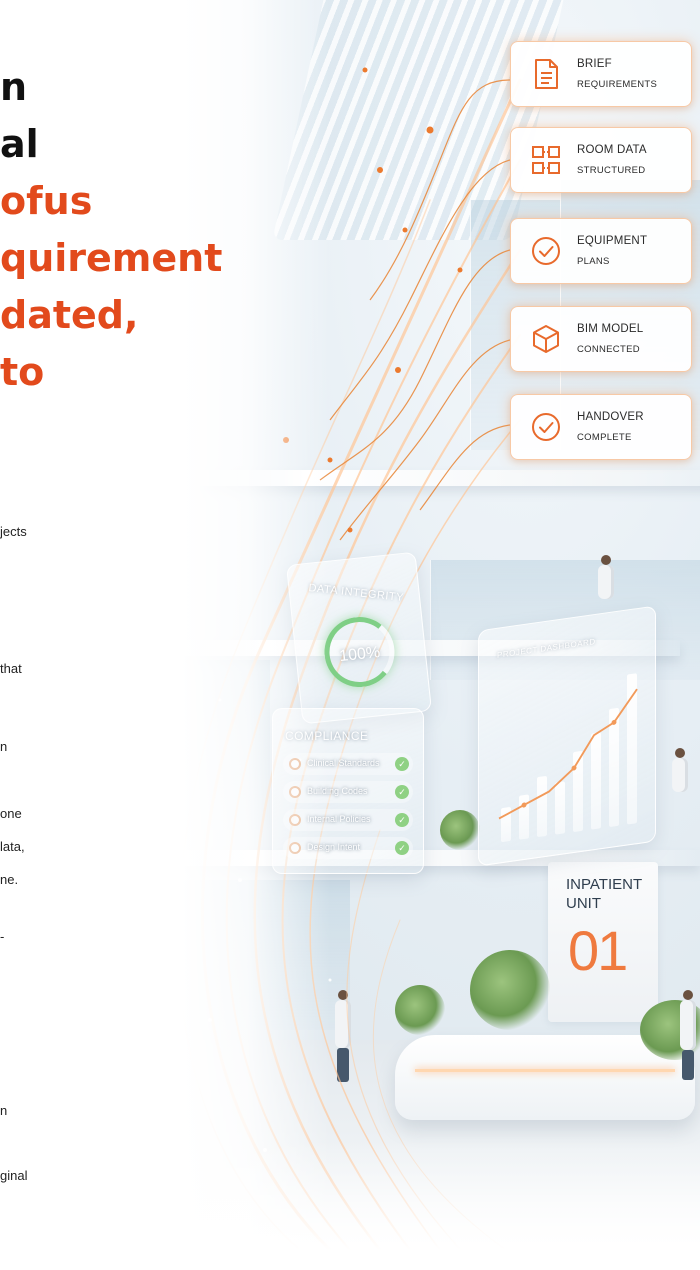 The width and height of the screenshot is (700, 1270). What do you see at coordinates (69, 315) in the screenshot?
I see `headline-line-5: dated,` at bounding box center [69, 315].